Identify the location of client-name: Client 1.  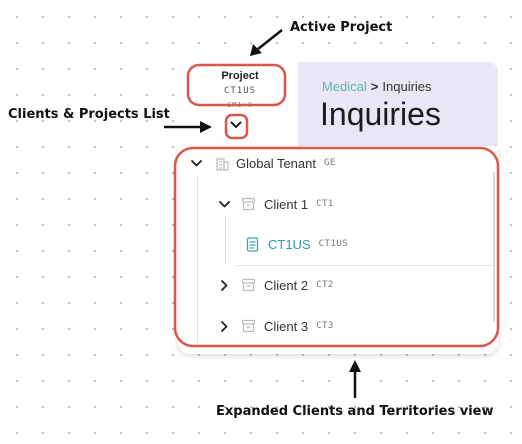
(286, 204).